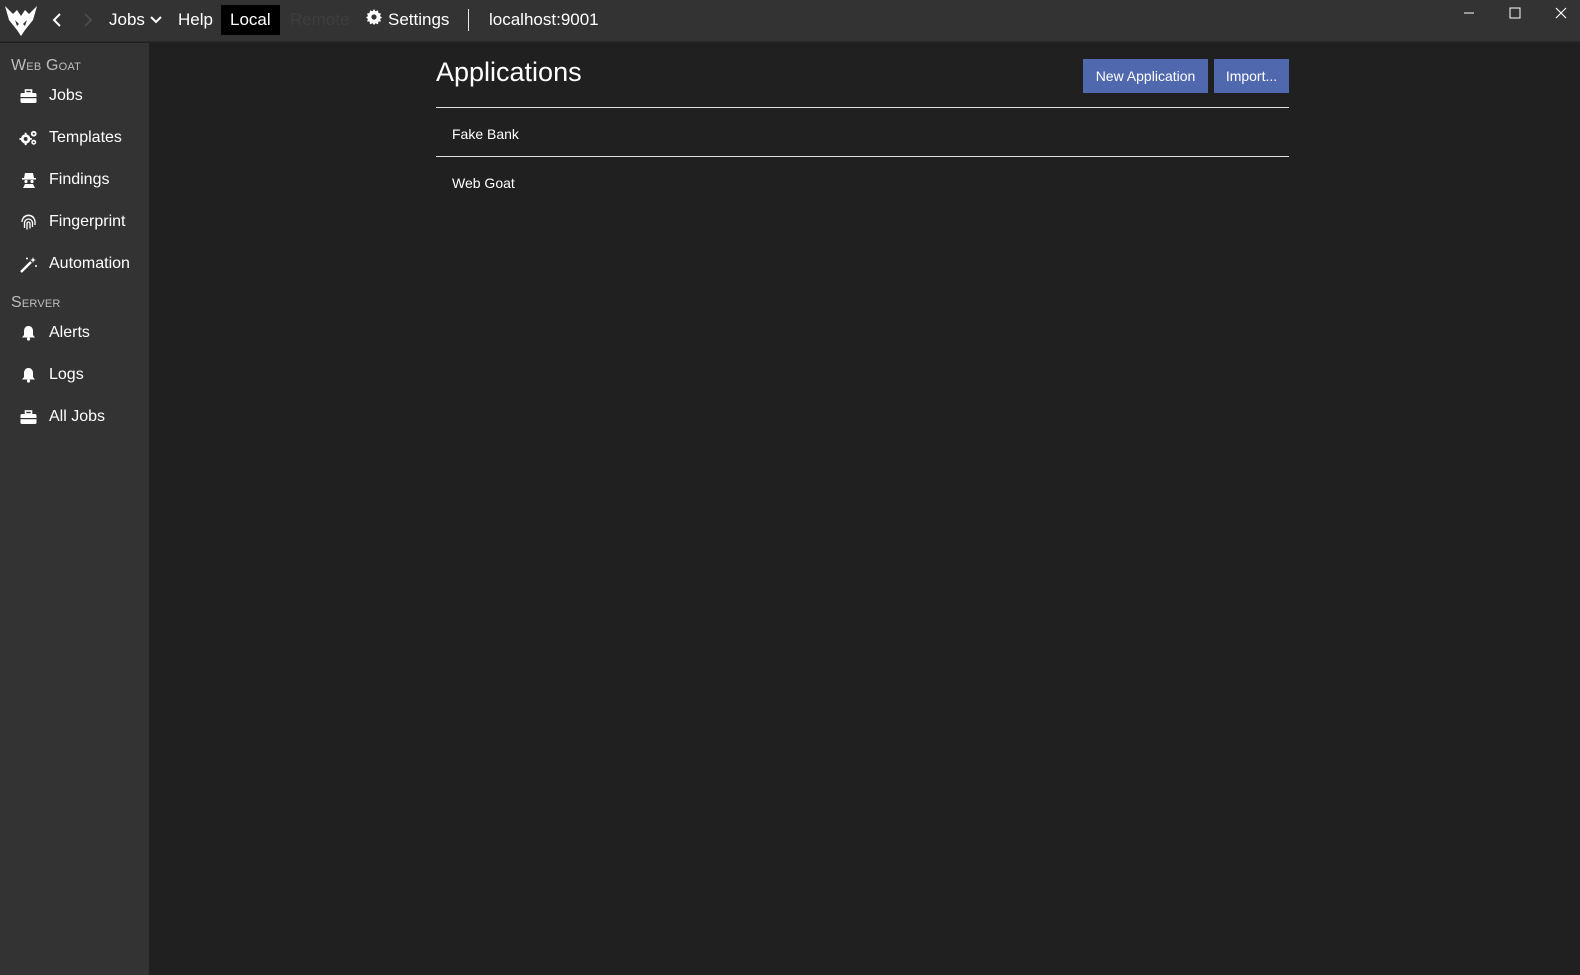  Describe the element at coordinates (89, 263) in the screenshot. I see `sidebar-item-label: Automation` at that location.